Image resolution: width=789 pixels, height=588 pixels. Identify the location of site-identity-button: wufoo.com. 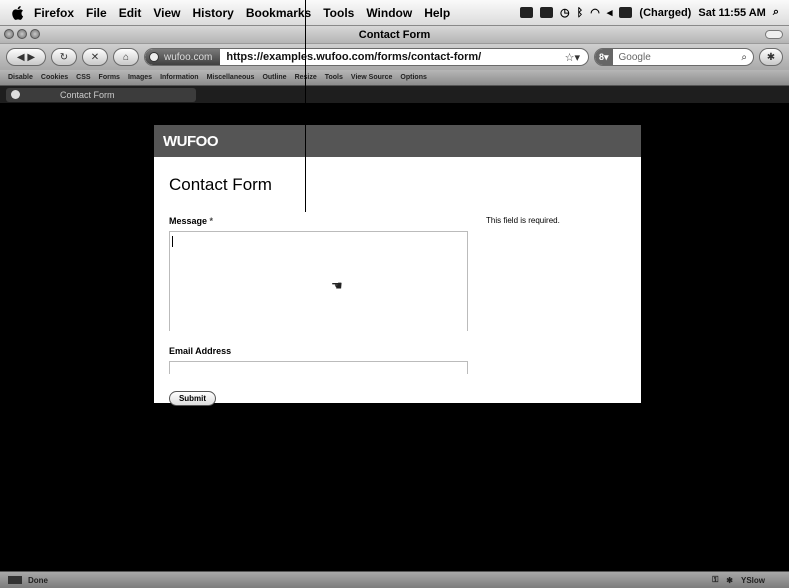
(183, 57).